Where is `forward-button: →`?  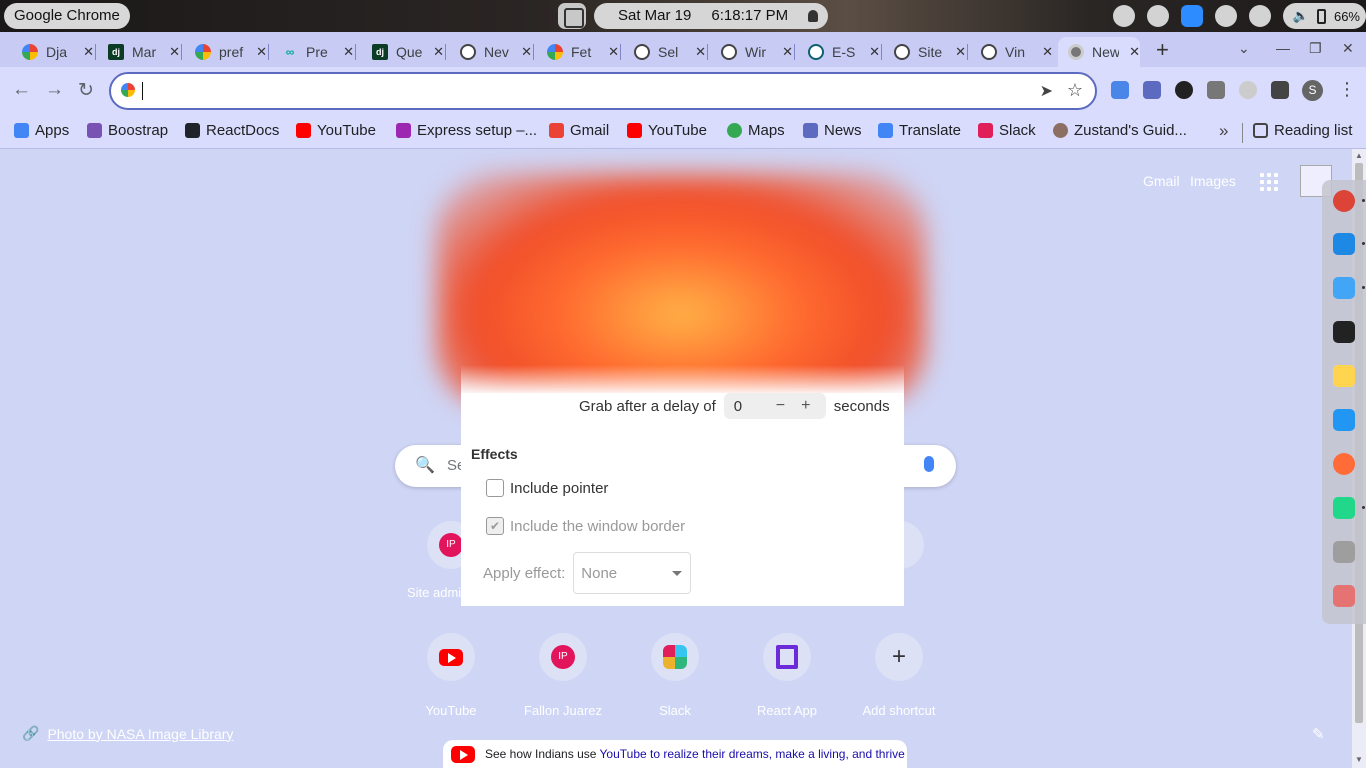 forward-button: → is located at coordinates (54, 90).